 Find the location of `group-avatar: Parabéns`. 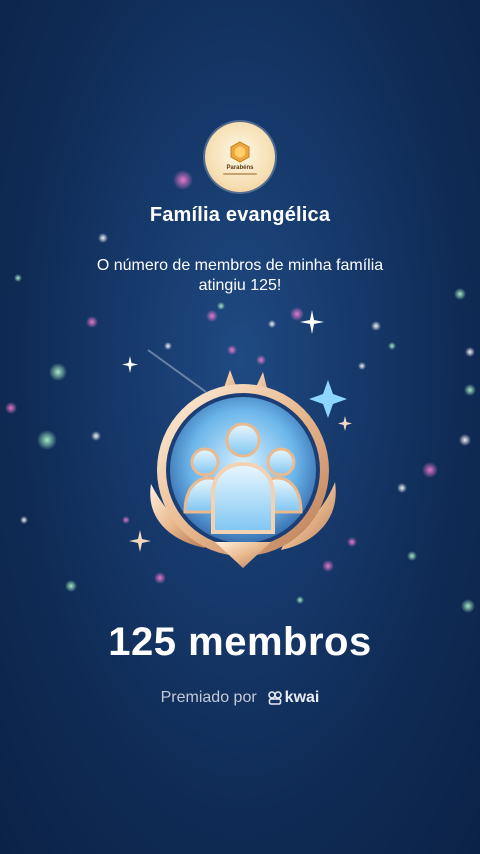

group-avatar: Parabéns is located at coordinates (240, 157).